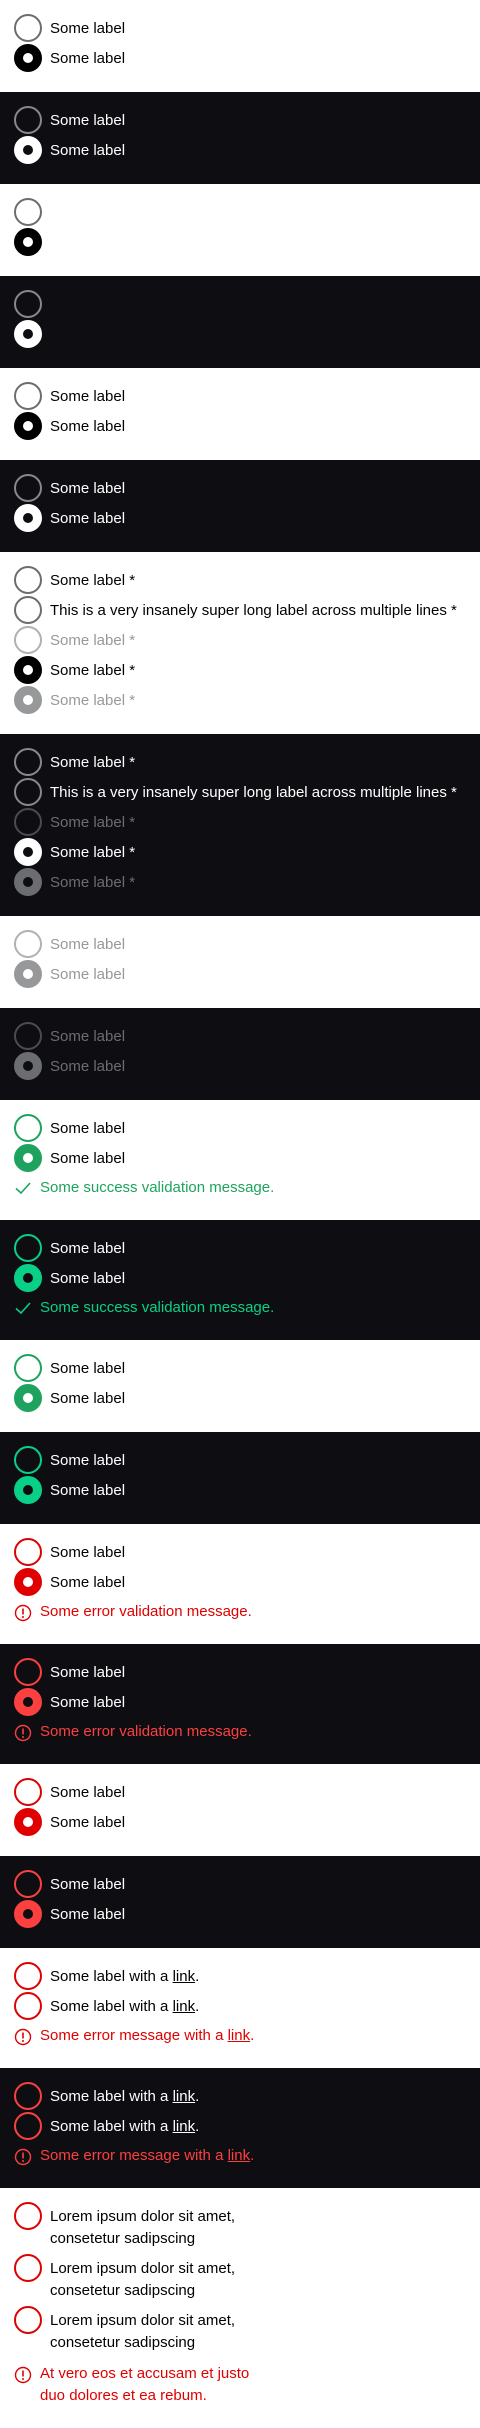 This screenshot has width=480, height=2428. Describe the element at coordinates (28, 882) in the screenshot. I see `radio-disabled-checked` at that location.